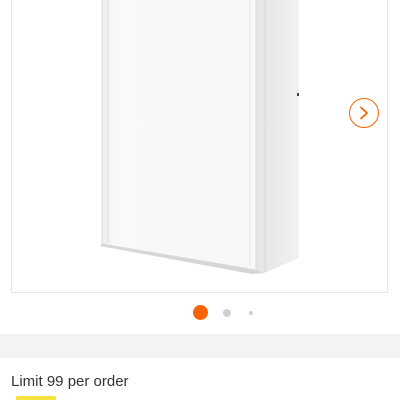 This screenshot has height=400, width=400. I want to click on carousel-pagination, so click(200, 313).